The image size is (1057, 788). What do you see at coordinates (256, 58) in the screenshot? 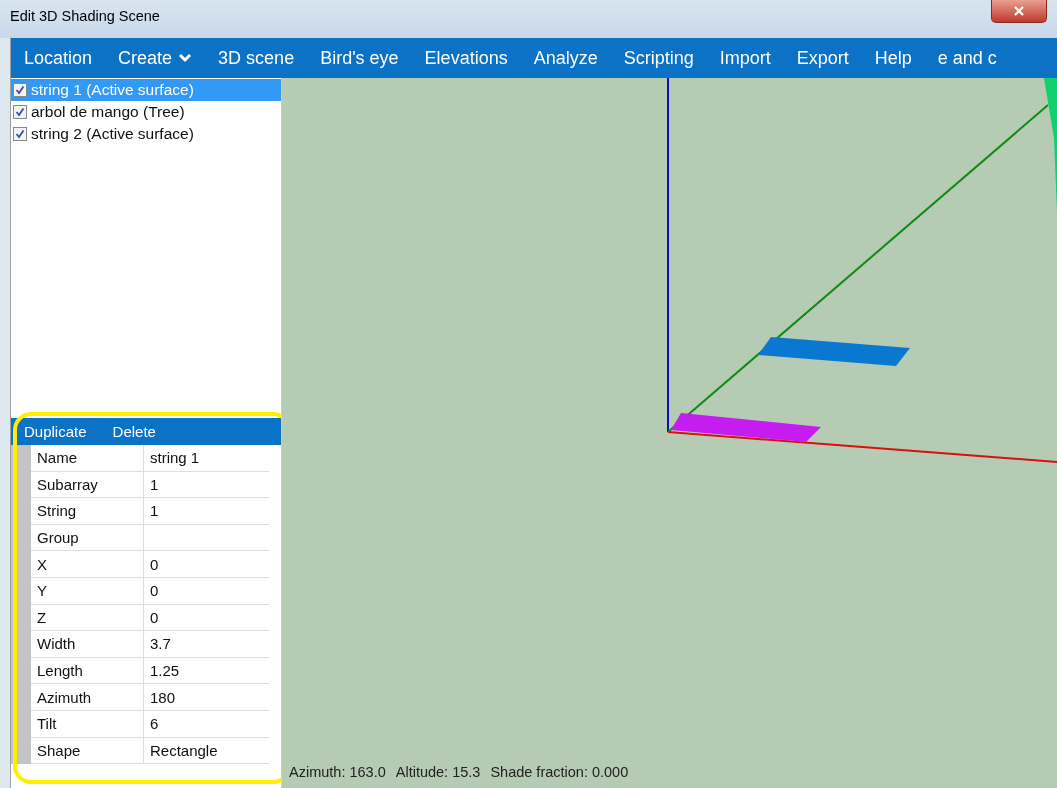
I see `menu-item: 3D scene` at bounding box center [256, 58].